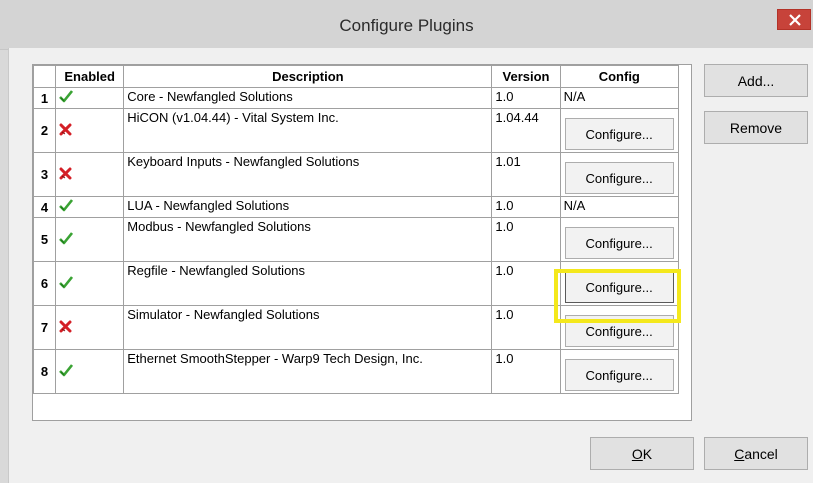 Image resolution: width=813 pixels, height=483 pixels. What do you see at coordinates (45, 371) in the screenshot?
I see `row-number: 8` at bounding box center [45, 371].